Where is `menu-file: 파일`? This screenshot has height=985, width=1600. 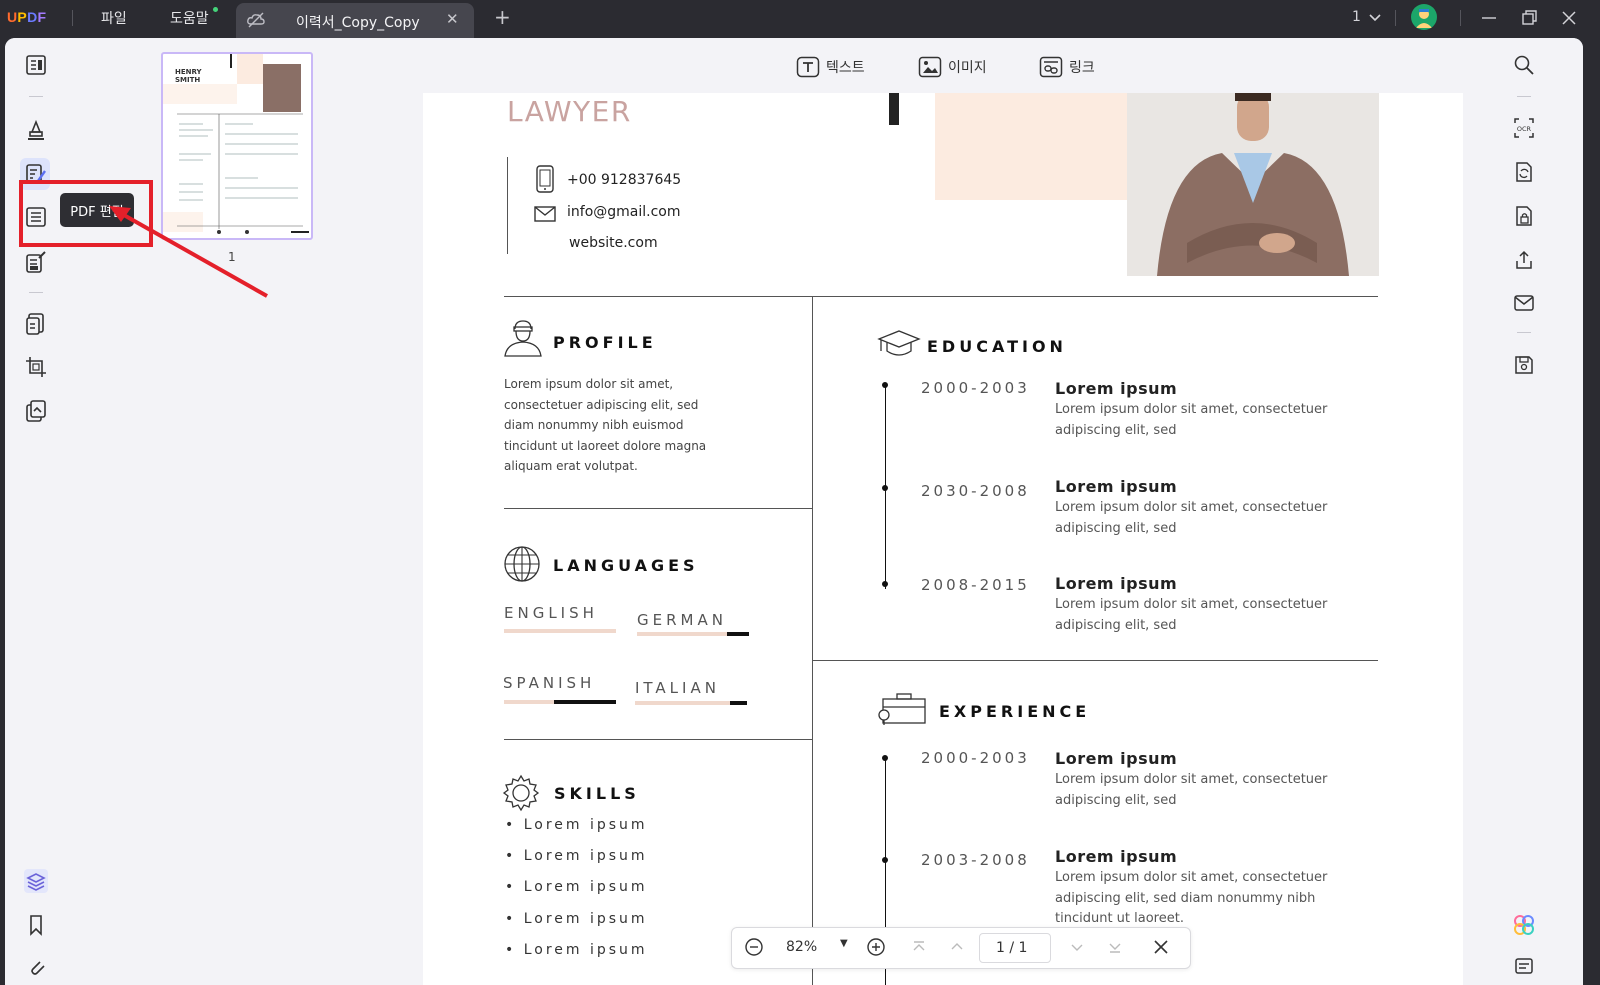 menu-file: 파일 is located at coordinates (114, 18).